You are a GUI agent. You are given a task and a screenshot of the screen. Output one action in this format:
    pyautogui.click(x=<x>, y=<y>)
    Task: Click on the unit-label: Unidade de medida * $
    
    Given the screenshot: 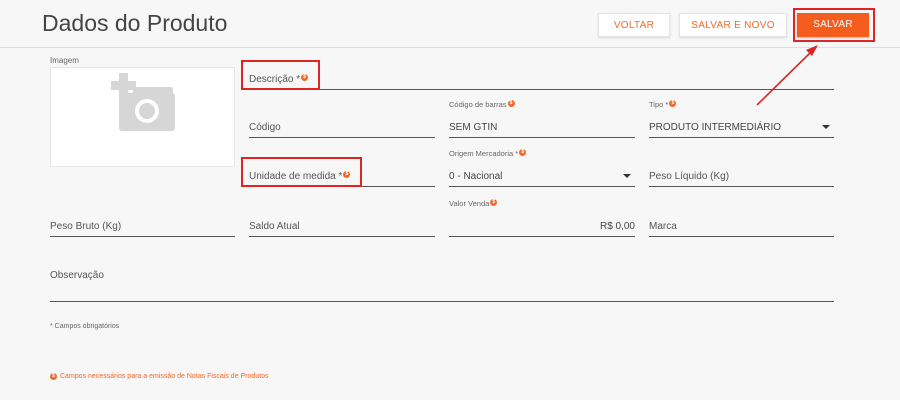 What is the action you would take?
    pyautogui.click(x=300, y=176)
    